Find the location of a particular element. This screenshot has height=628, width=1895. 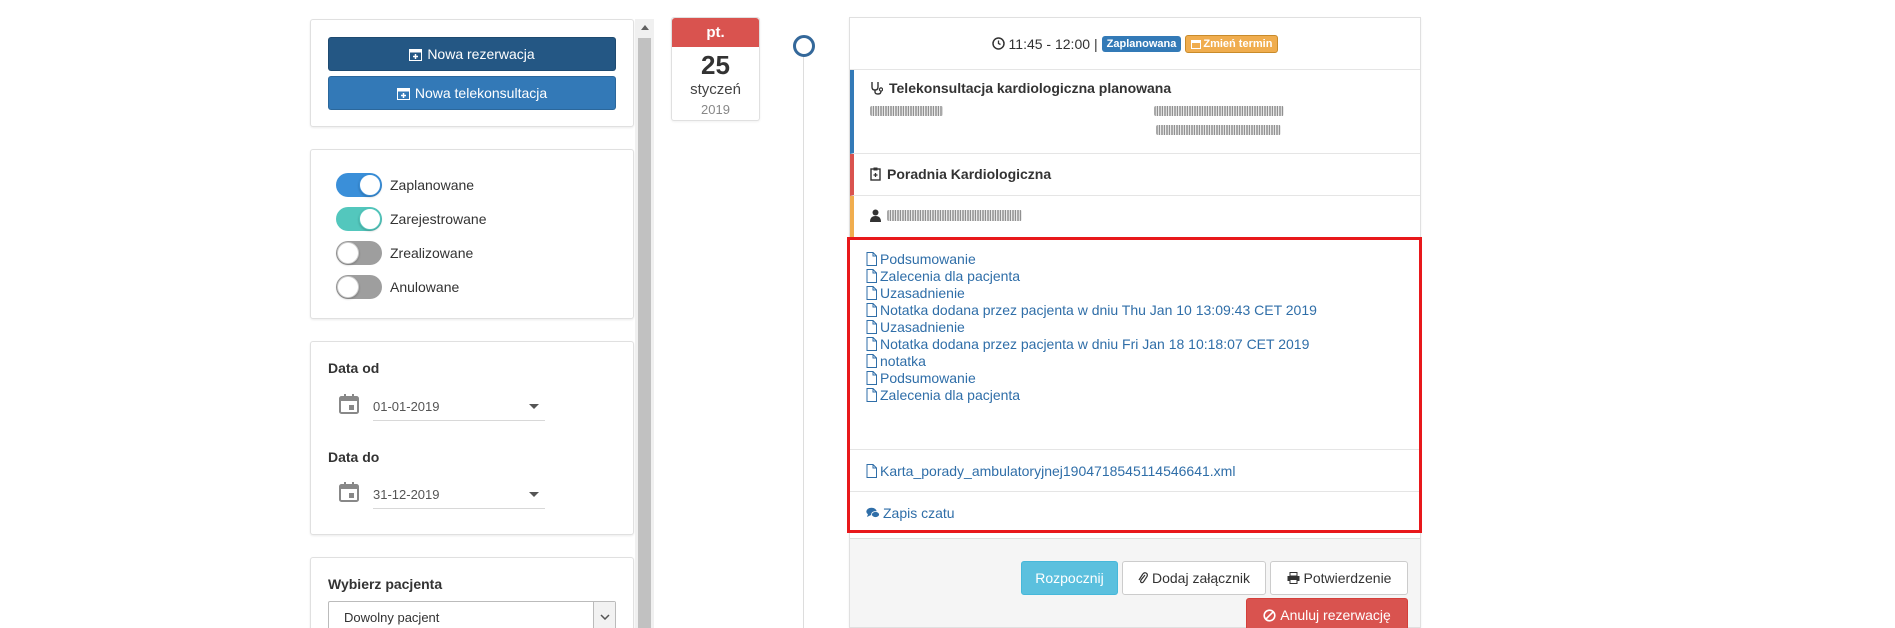

visit-type-text: Telekonsultacja kardiologiczna planowana is located at coordinates (1030, 88).